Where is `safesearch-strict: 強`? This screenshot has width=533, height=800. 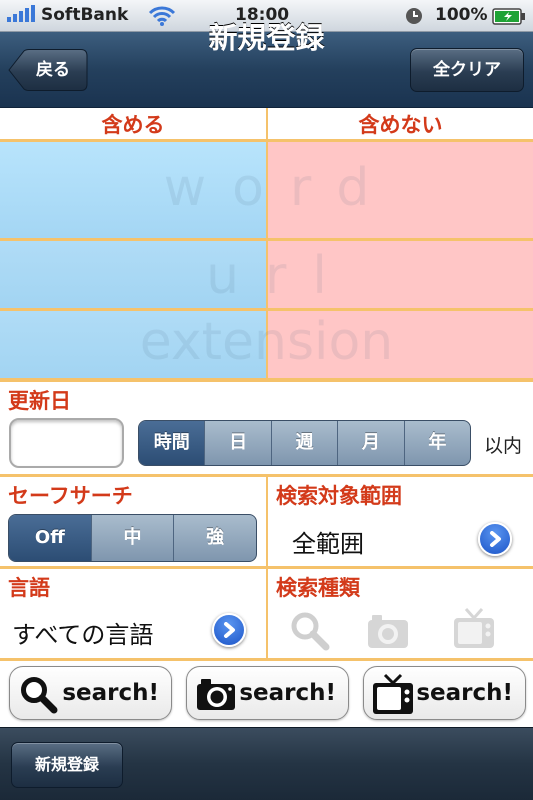
safesearch-strict: 強 is located at coordinates (214, 538).